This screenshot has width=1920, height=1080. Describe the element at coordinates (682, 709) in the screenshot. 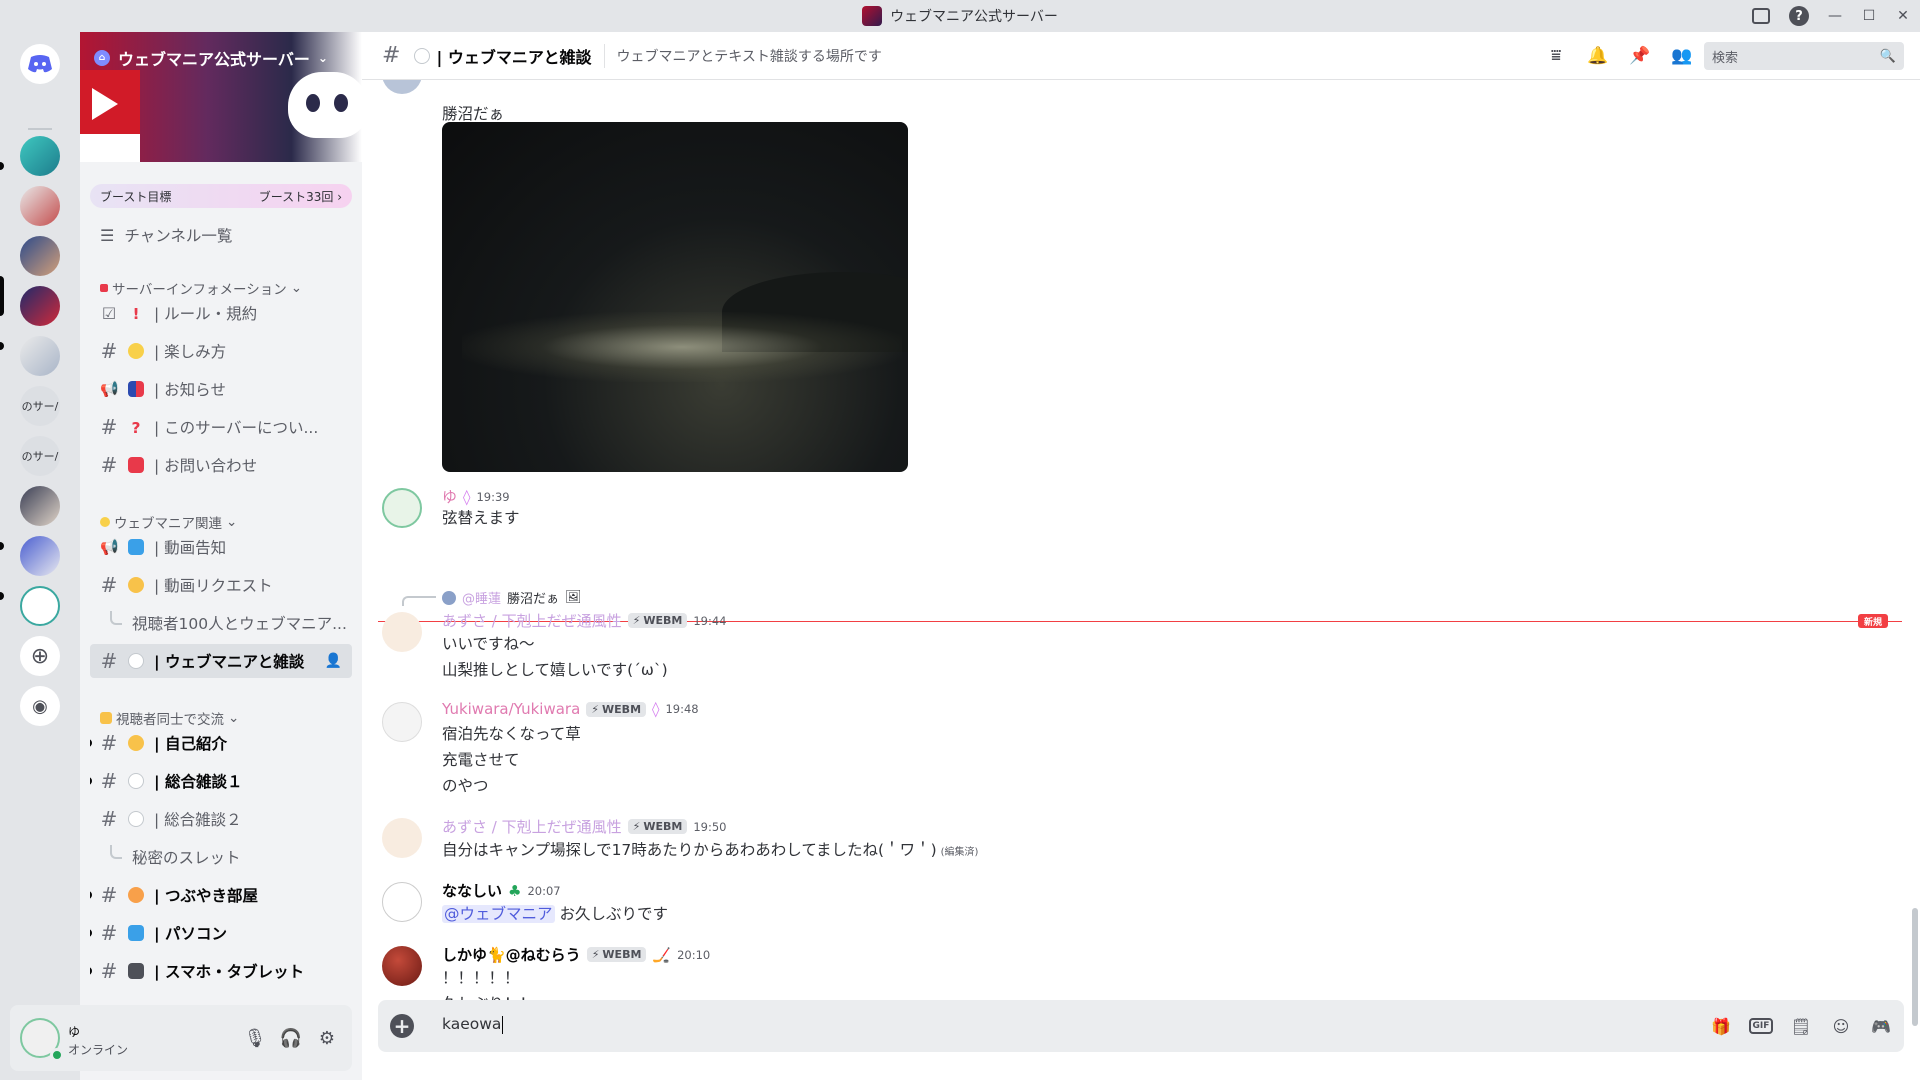

I see `message-time: 19:48` at that location.